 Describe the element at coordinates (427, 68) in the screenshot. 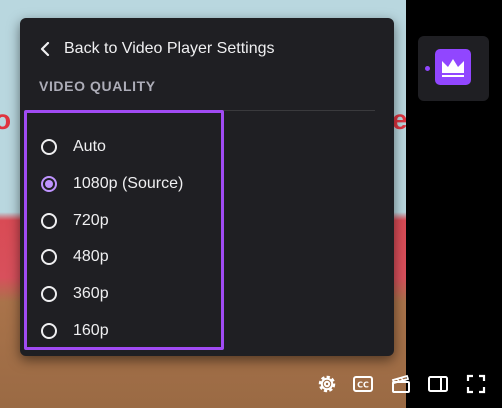

I see `live-indicator-dot` at that location.